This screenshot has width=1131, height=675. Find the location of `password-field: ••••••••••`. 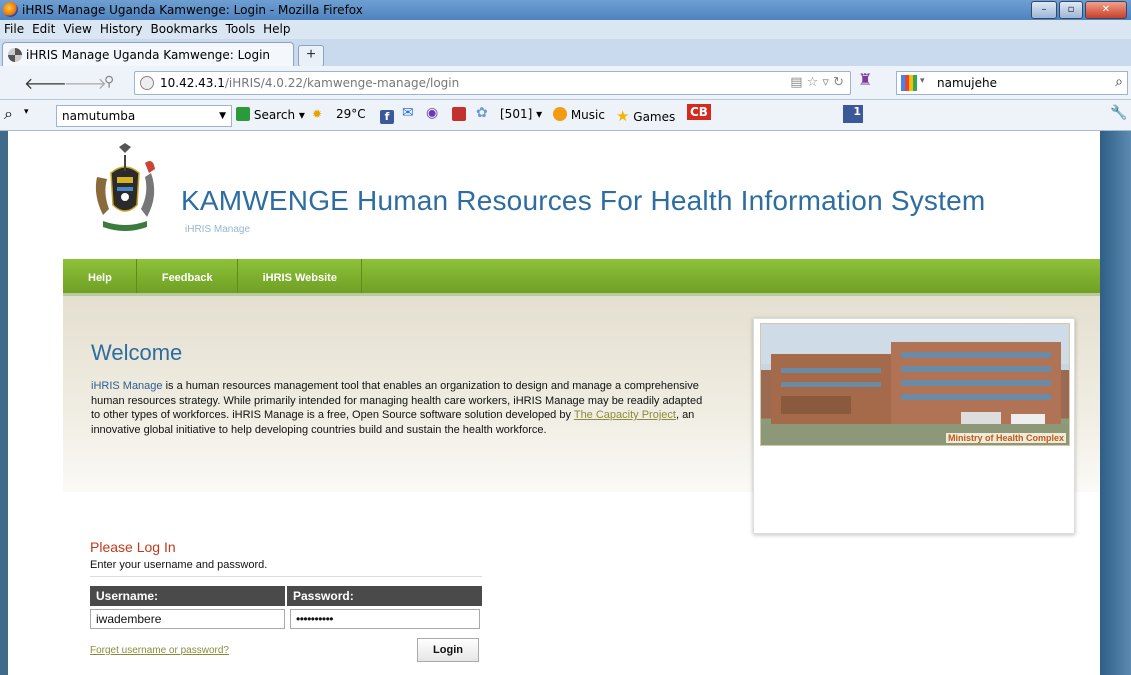

password-field: •••••••••• is located at coordinates (385, 619).